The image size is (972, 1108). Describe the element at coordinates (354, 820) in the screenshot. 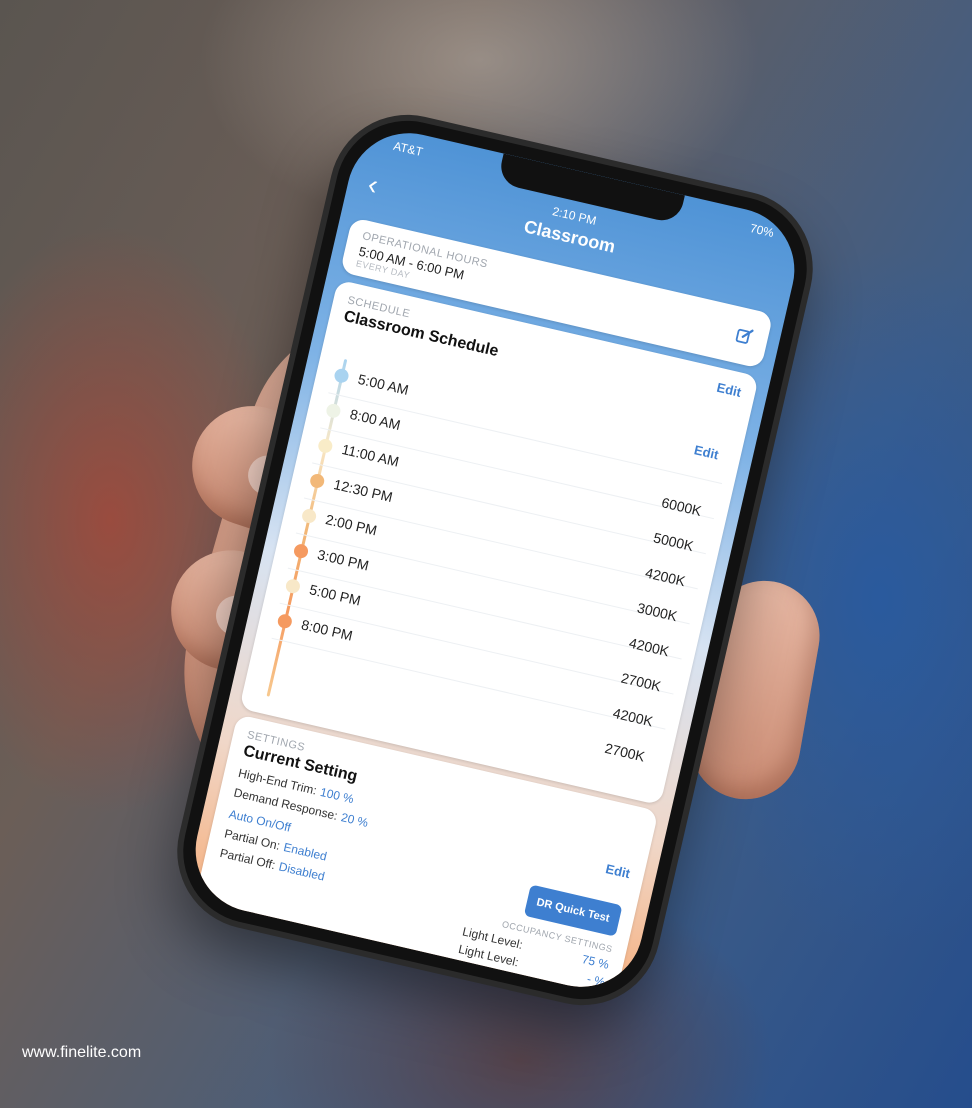

I see `demand-response-value: 20 %` at that location.